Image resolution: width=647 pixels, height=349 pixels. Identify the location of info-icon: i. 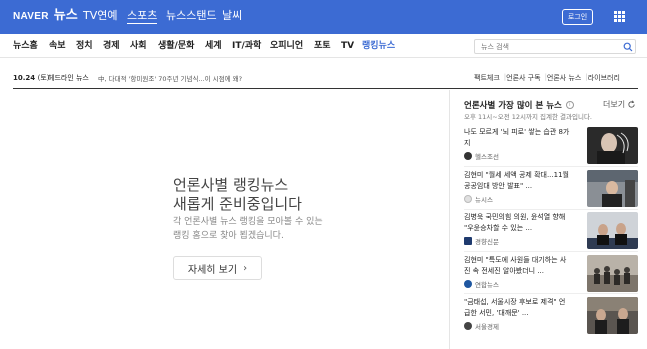
(569, 105).